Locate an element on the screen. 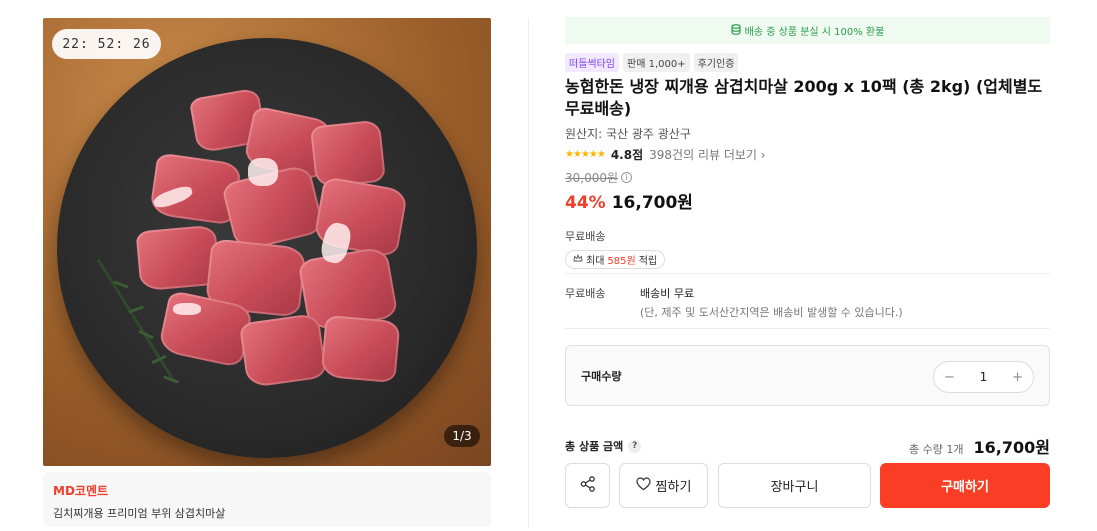  minus-icon: − is located at coordinates (949, 377).